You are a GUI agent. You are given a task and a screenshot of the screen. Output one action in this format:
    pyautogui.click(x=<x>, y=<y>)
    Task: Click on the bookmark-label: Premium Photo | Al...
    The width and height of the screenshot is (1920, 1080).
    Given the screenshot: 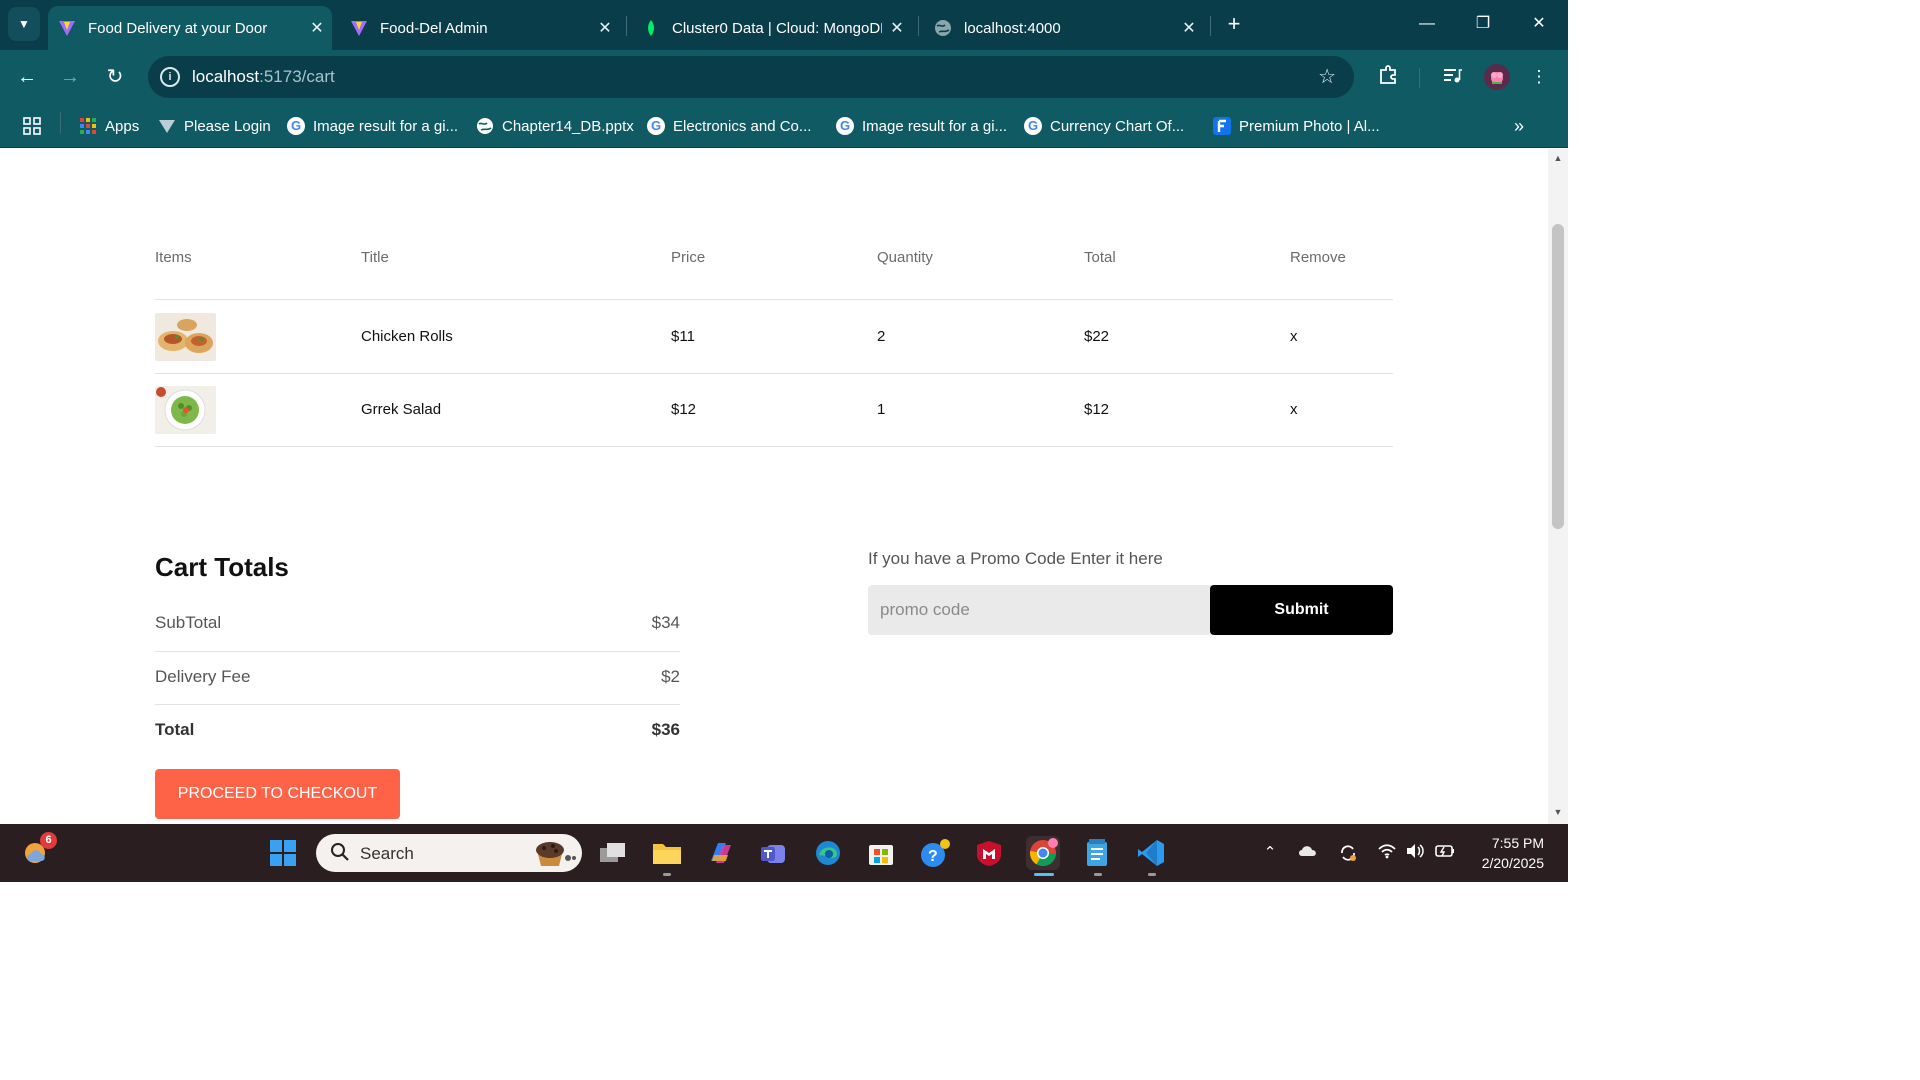 What is the action you would take?
    pyautogui.click(x=1309, y=126)
    